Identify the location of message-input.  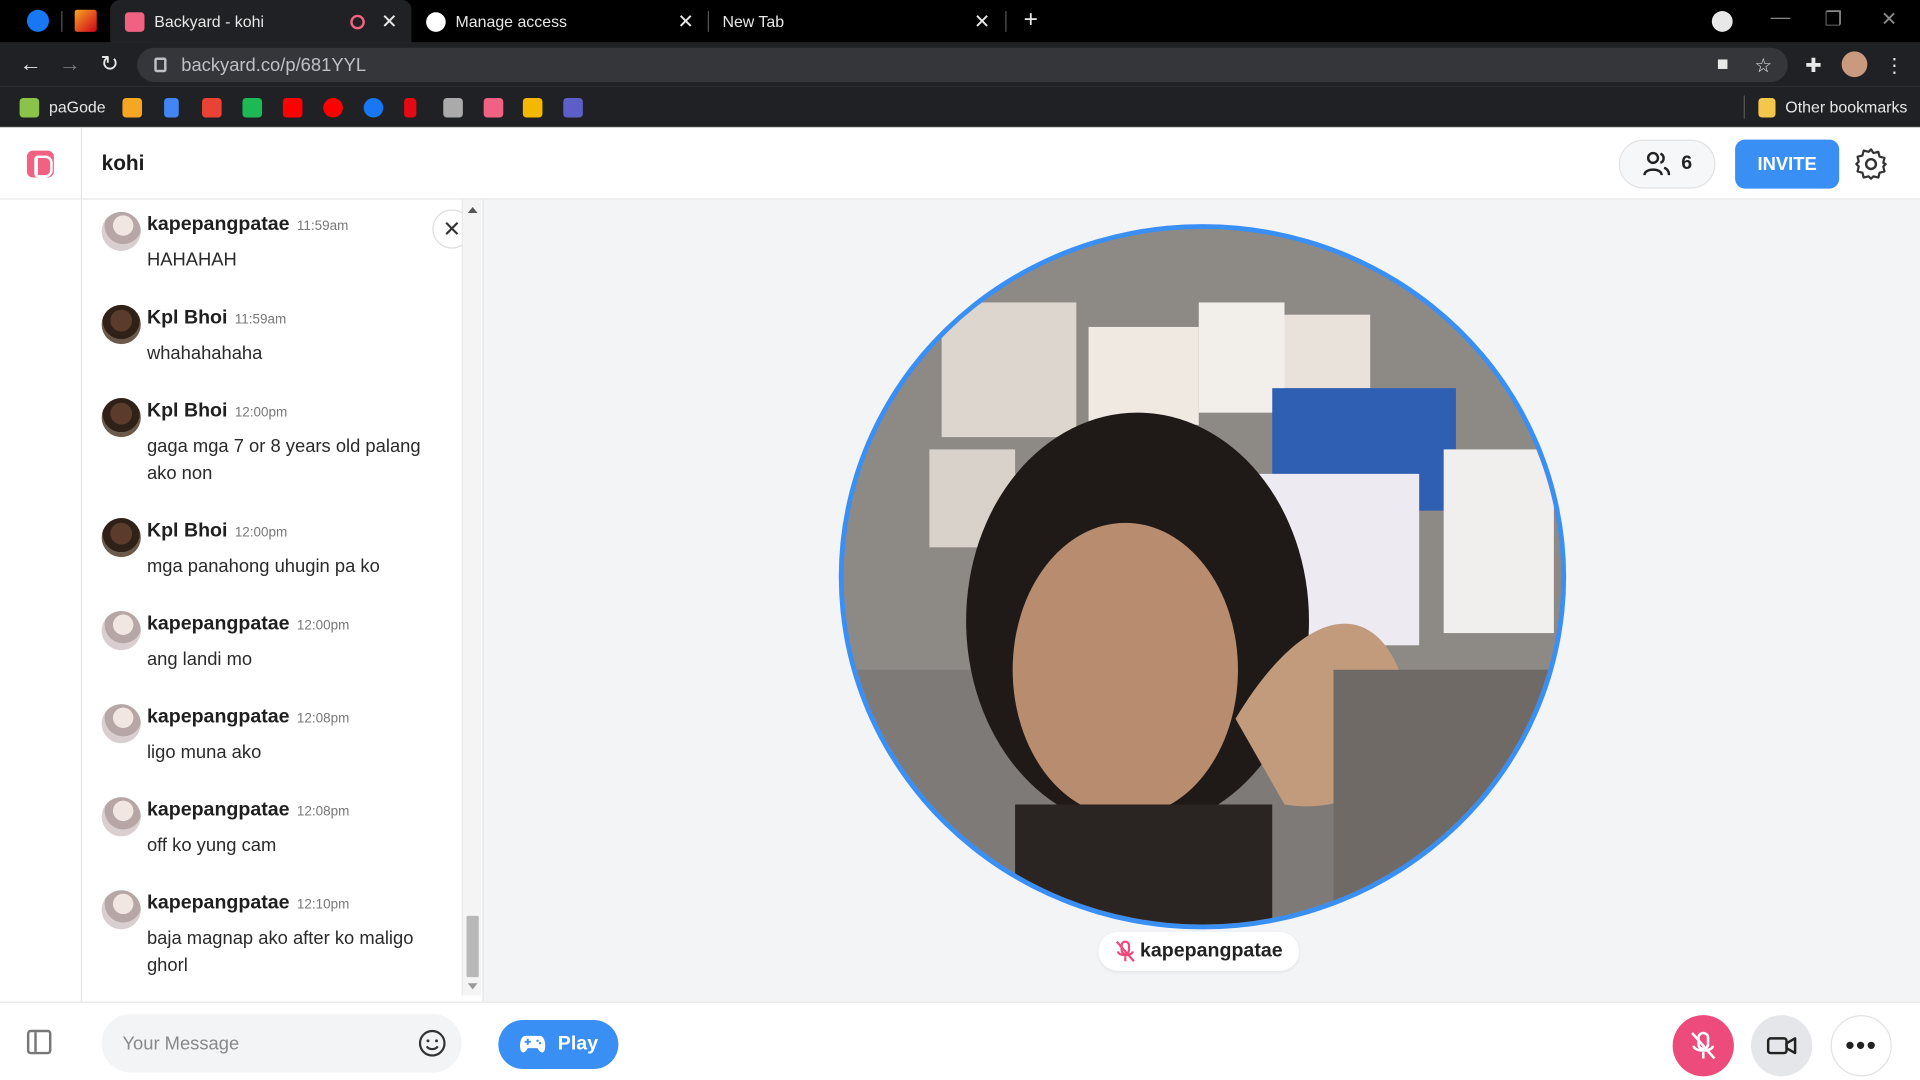
(270, 1043).